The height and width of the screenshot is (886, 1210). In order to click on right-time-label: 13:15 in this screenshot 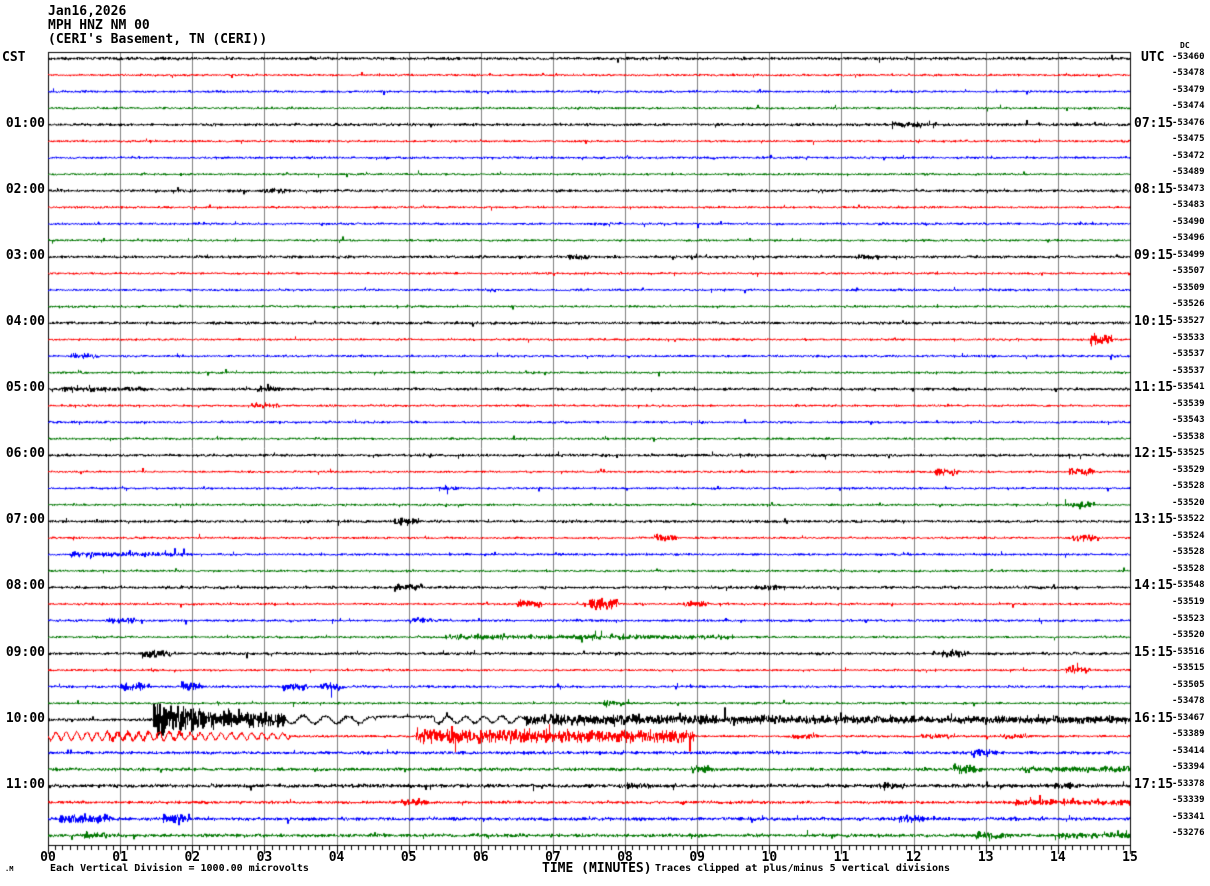, I will do `click(1154, 520)`.